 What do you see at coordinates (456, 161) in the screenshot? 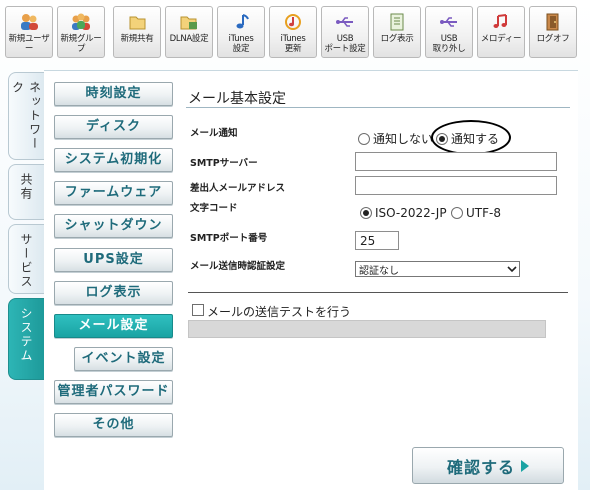
I see `smtp-server-input` at bounding box center [456, 161].